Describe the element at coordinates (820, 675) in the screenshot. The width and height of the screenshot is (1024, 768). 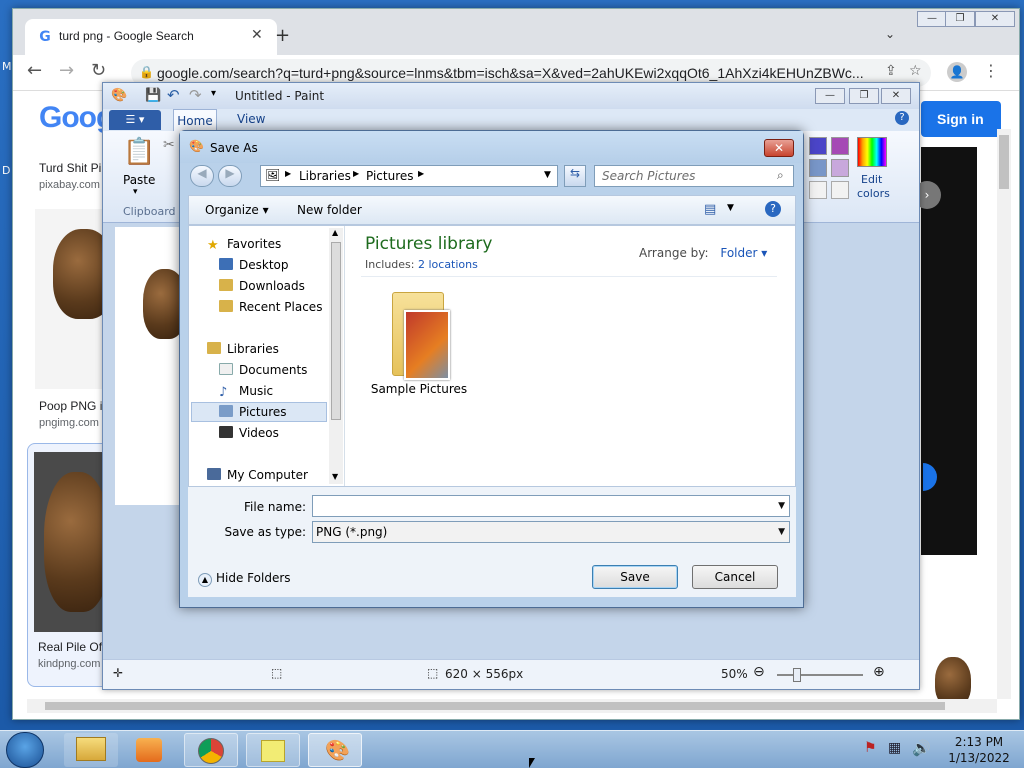
I see `zoom-slider` at that location.